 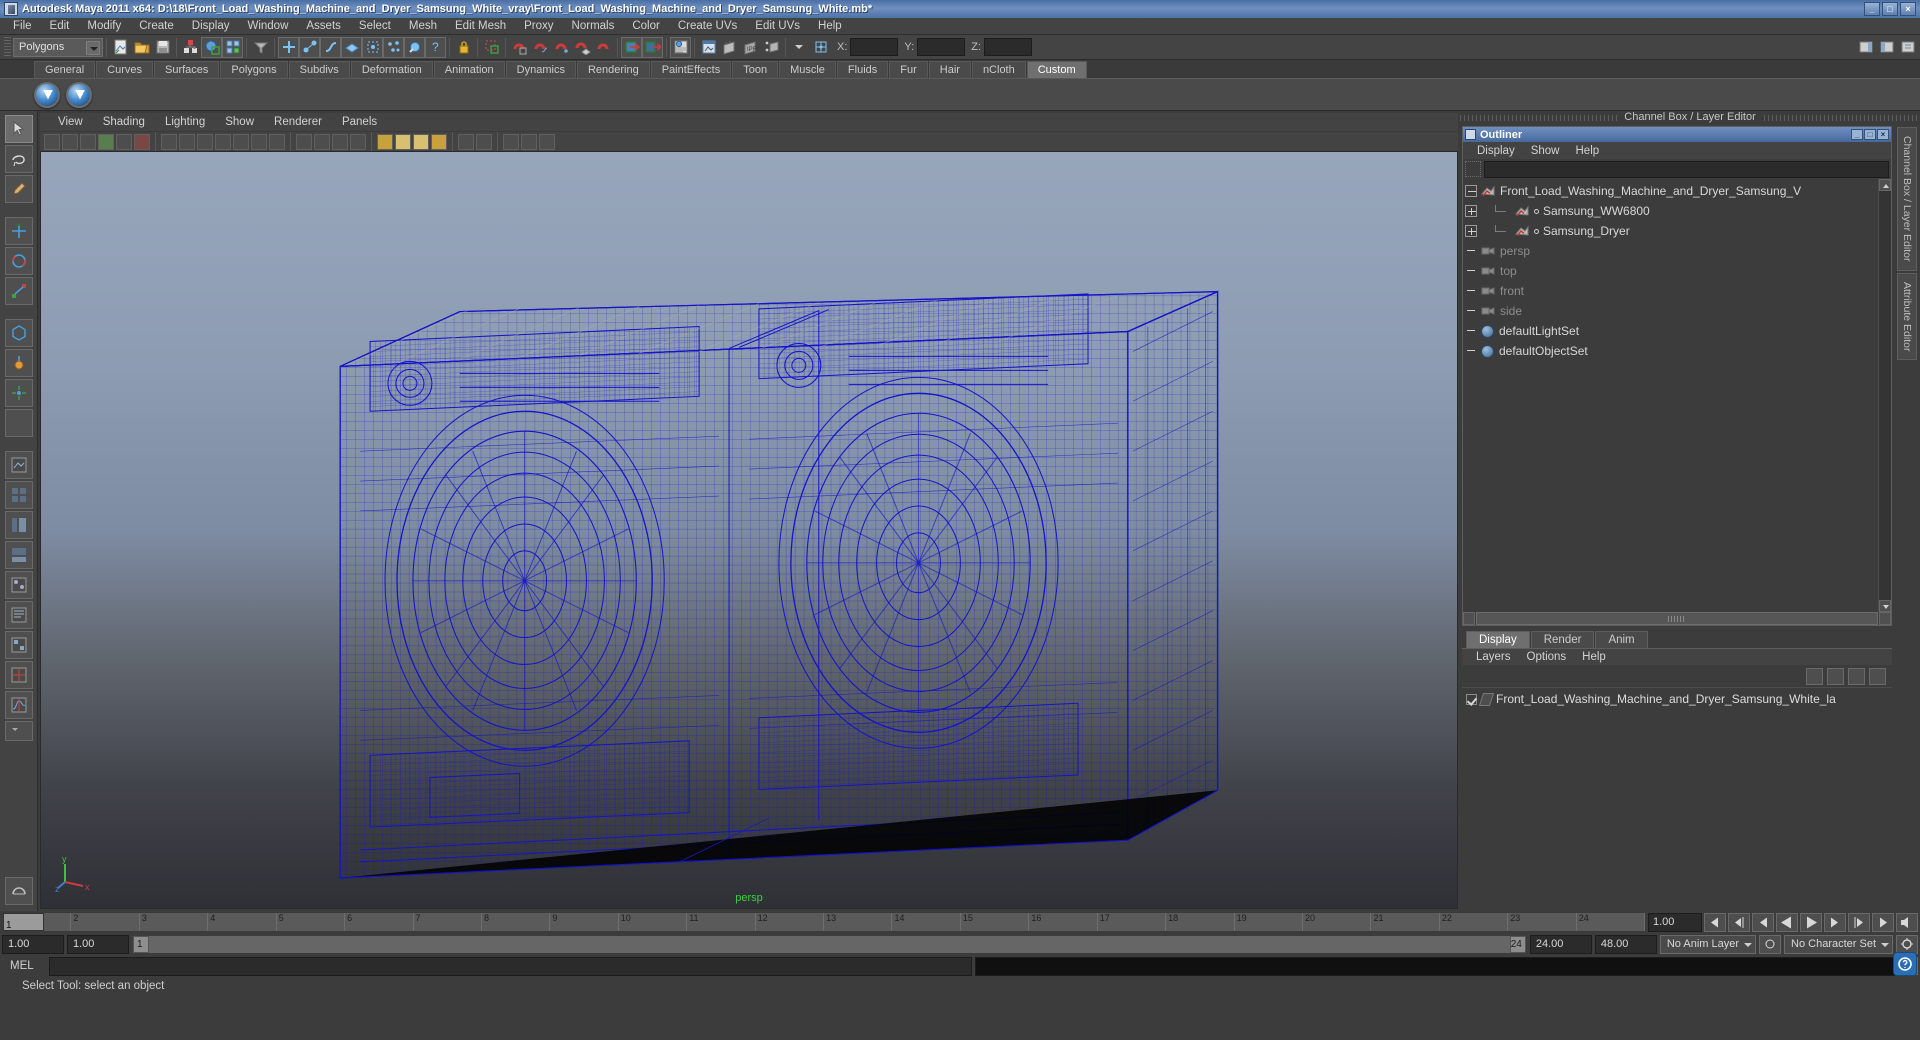 I want to click on play-backwards-button, so click(x=1787, y=922).